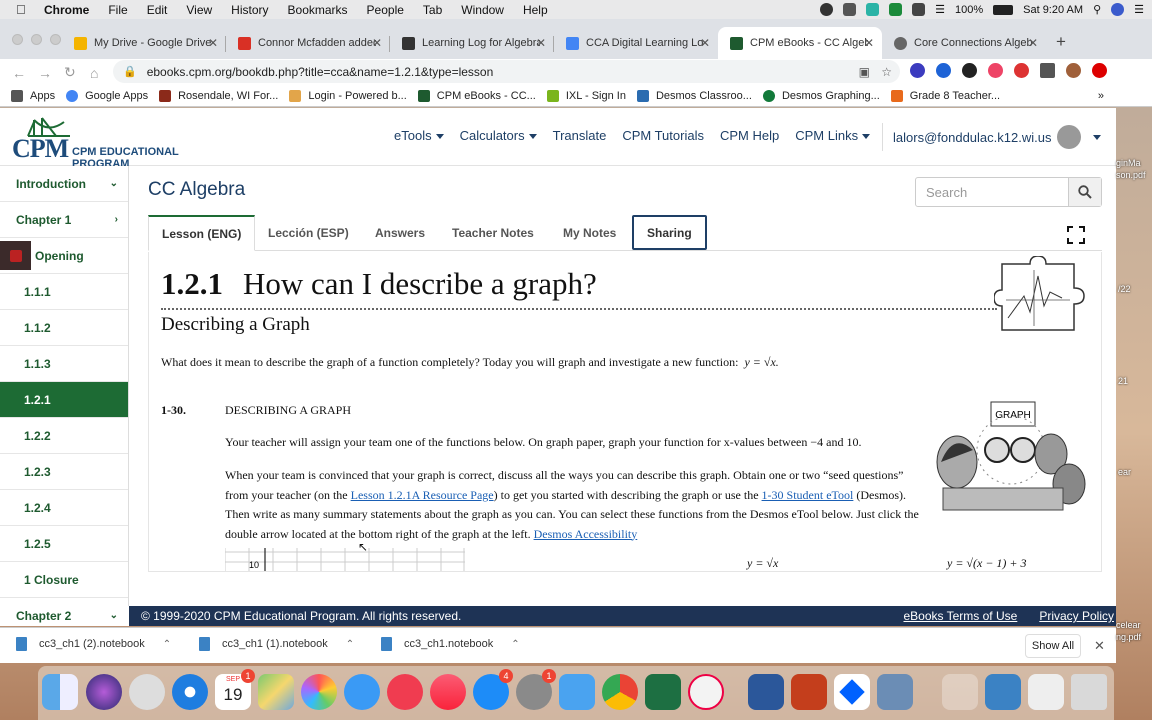 This screenshot has width=1152, height=720. Describe the element at coordinates (64, 184) in the screenshot. I see `sidebar-item-introduction: Introduction ⌄` at that location.